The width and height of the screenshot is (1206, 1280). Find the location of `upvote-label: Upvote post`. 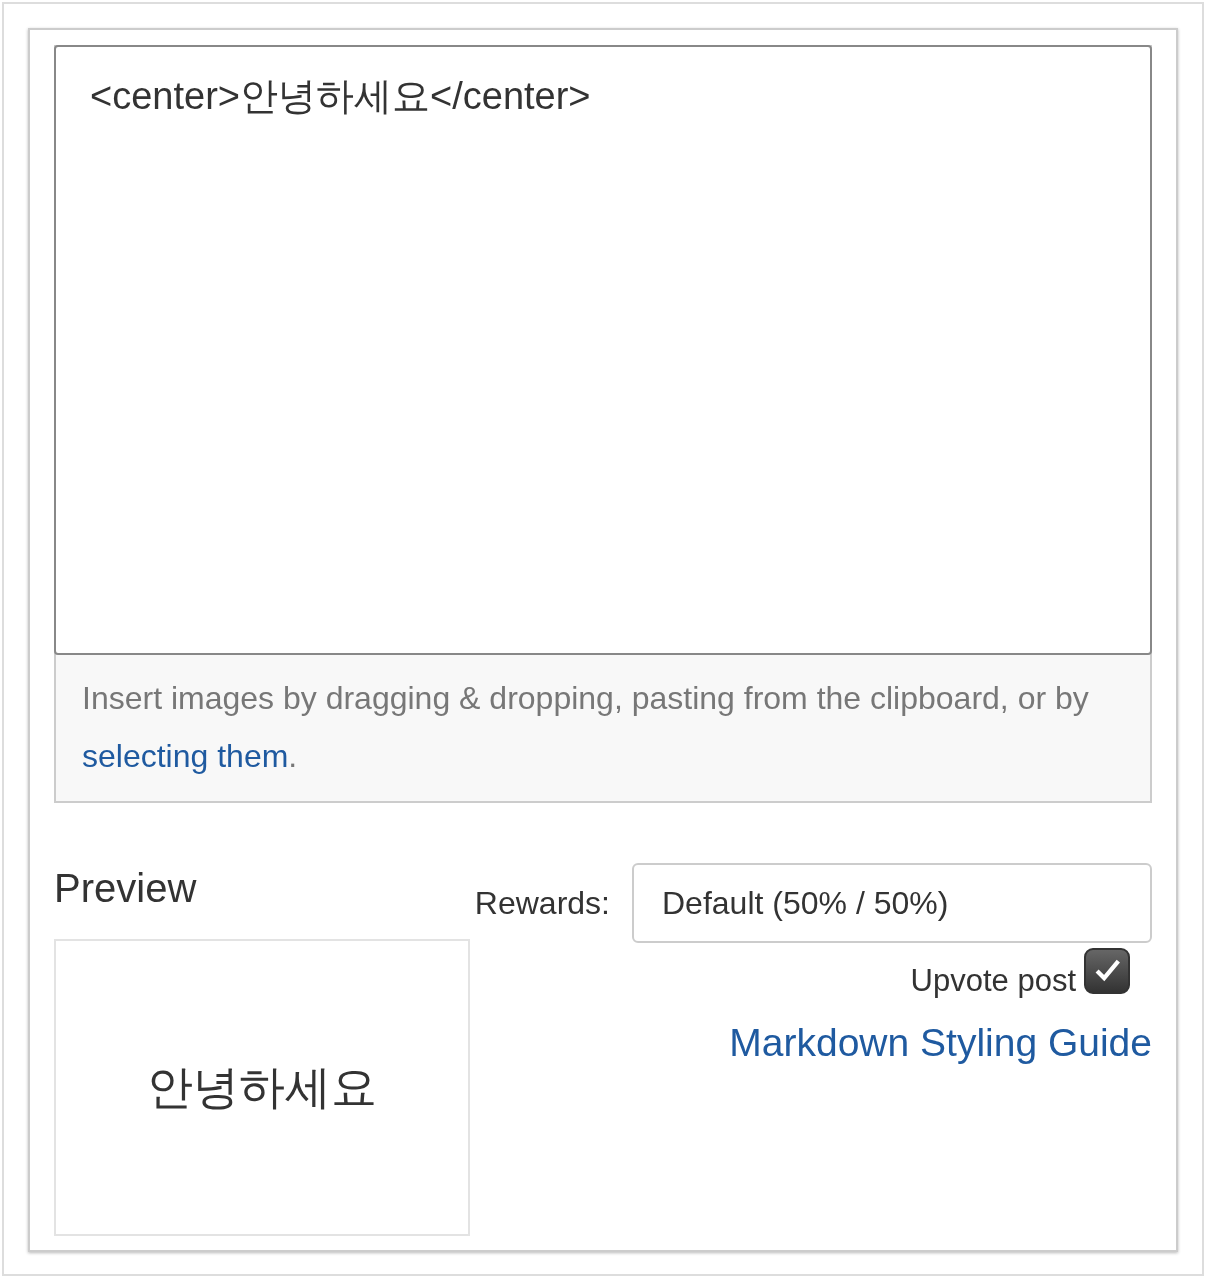

upvote-label: Upvote post is located at coordinates (993, 981).